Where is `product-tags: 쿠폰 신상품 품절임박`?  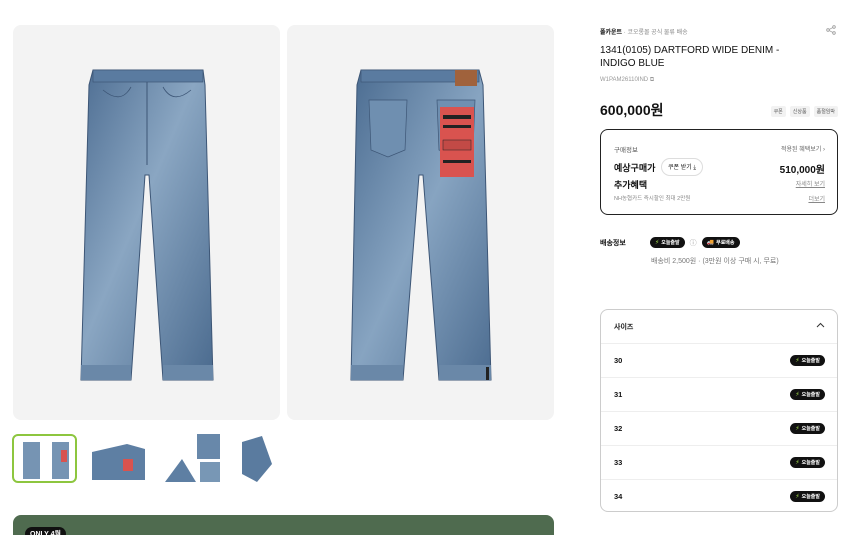
product-tags: 쿠폰 신상품 품절임박 is located at coordinates (804, 111).